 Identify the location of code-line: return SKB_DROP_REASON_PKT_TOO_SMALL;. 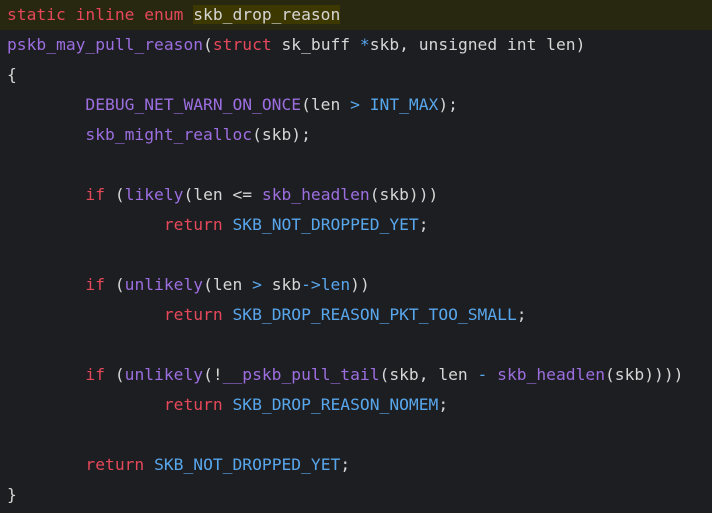
(356, 315).